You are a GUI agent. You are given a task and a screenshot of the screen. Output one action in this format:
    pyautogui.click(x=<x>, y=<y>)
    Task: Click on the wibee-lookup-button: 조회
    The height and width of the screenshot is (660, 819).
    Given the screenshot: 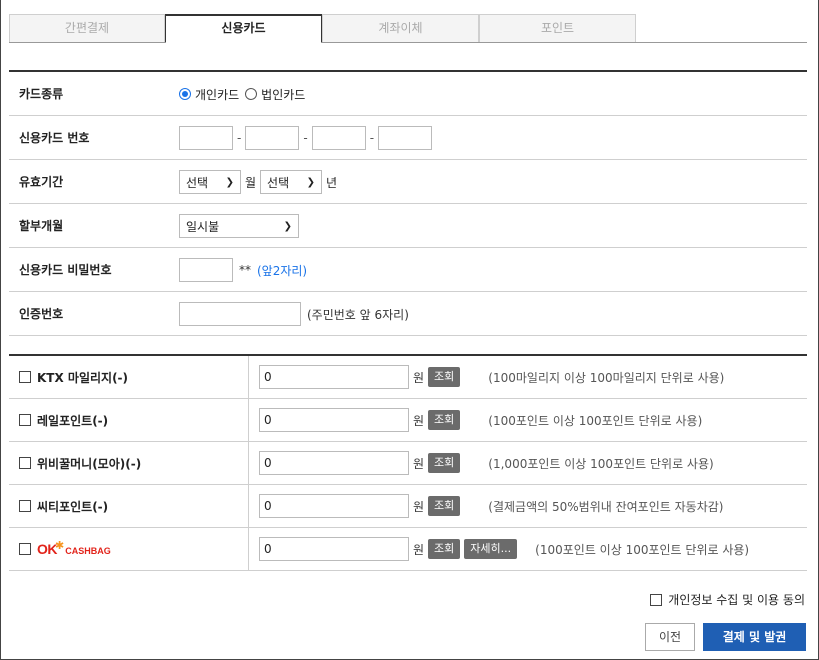 What is the action you would take?
    pyautogui.click(x=444, y=463)
    